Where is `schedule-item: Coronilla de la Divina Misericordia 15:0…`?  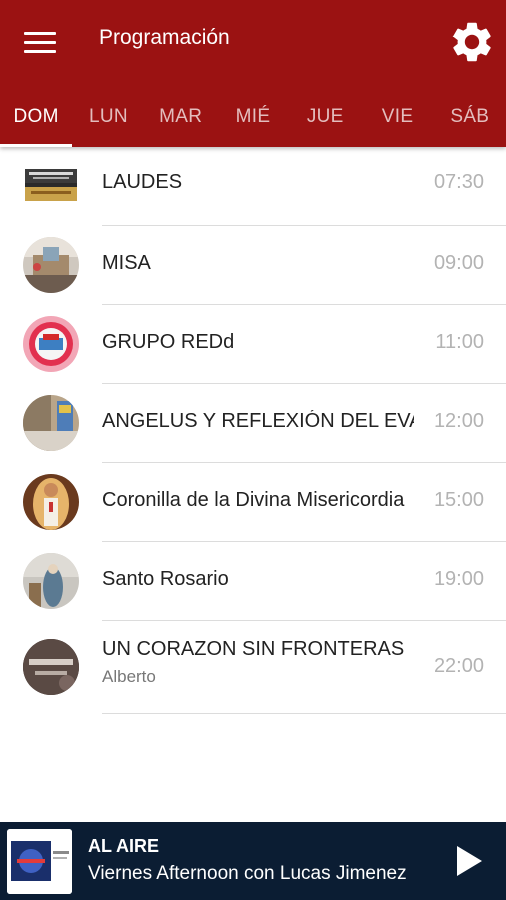 schedule-item: Coronilla de la Divina Misericordia 15:0… is located at coordinates (253, 502).